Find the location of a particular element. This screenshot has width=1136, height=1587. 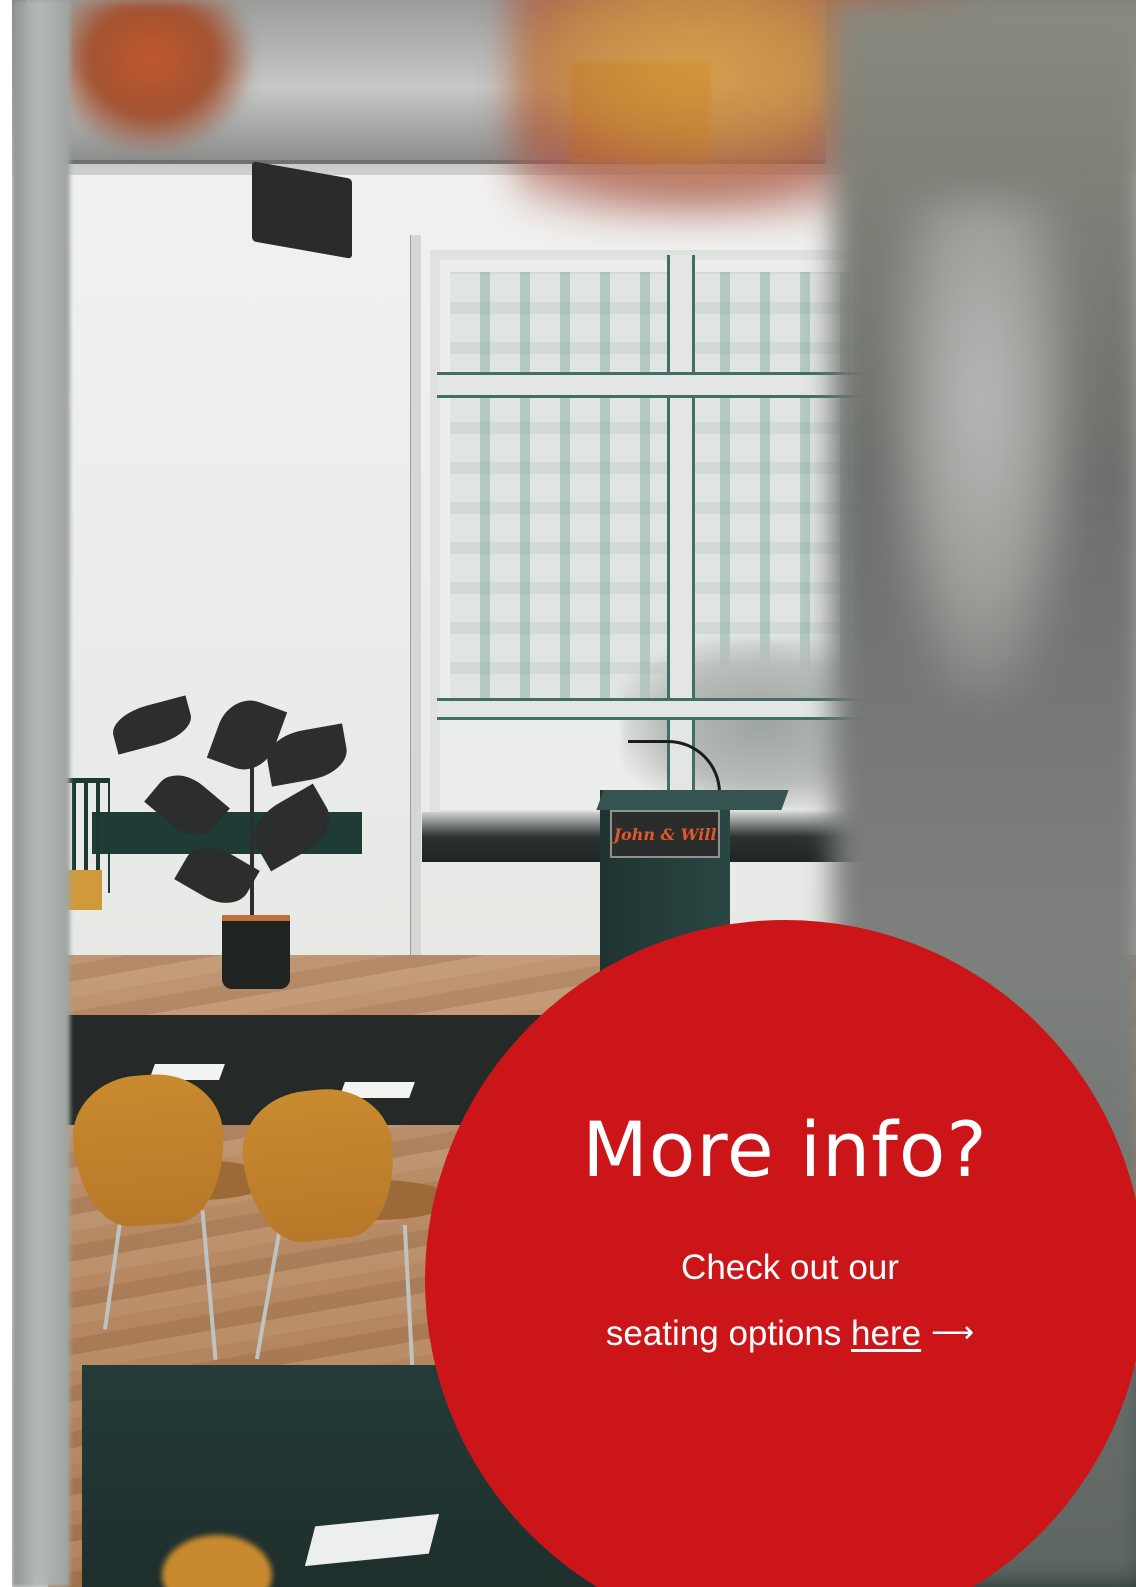

photo-duct-accent is located at coordinates (152, 75).